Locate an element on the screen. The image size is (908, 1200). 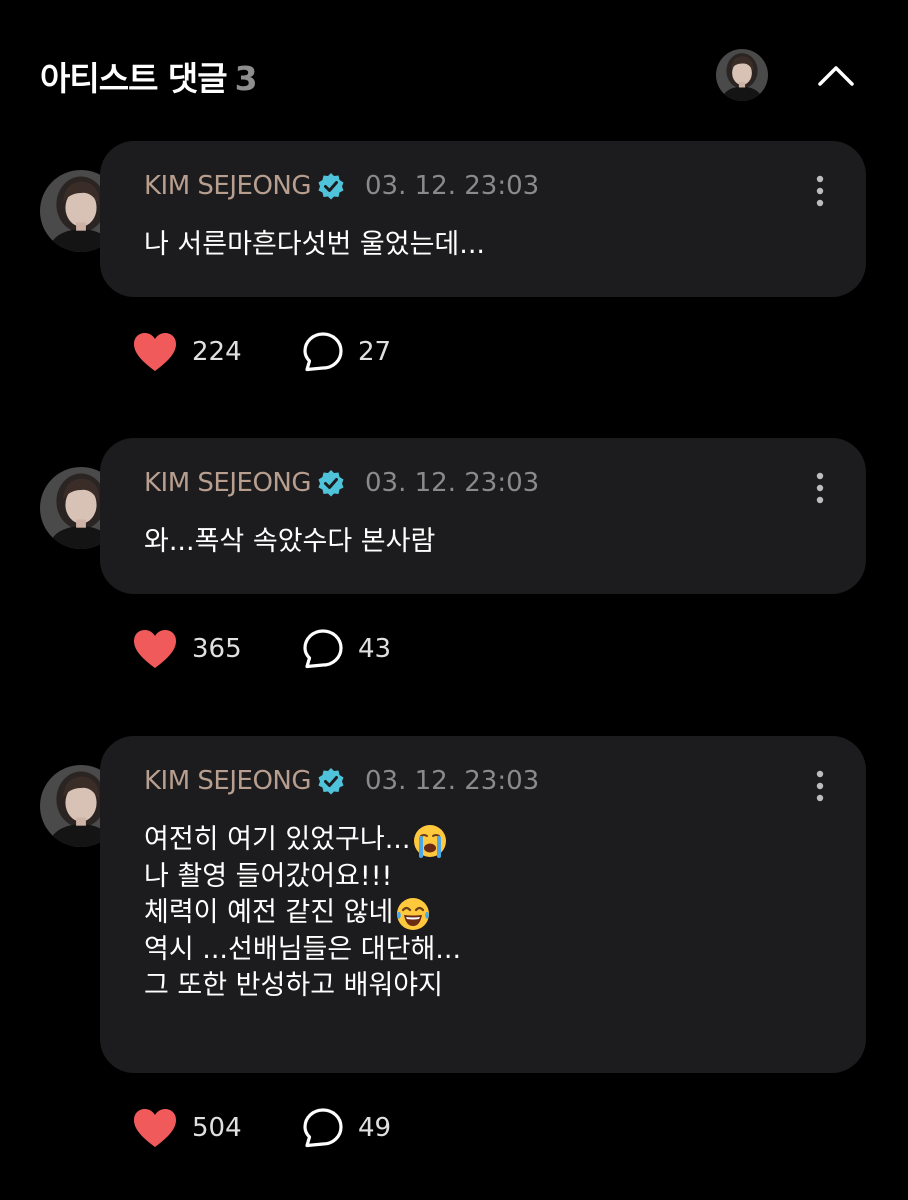
reply-count: 43 is located at coordinates (375, 649).